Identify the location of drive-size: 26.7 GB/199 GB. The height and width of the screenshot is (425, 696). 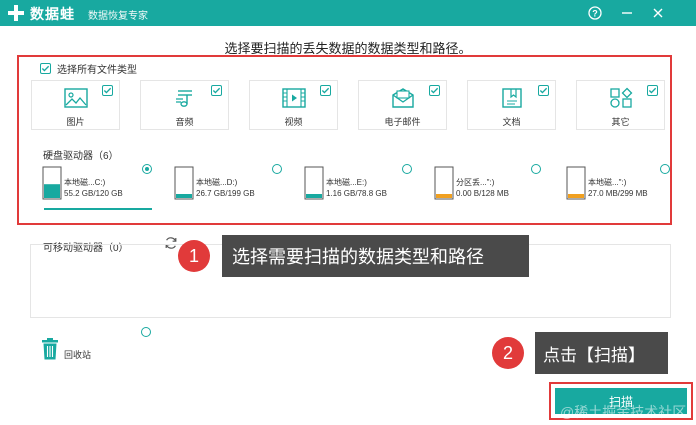
(225, 193).